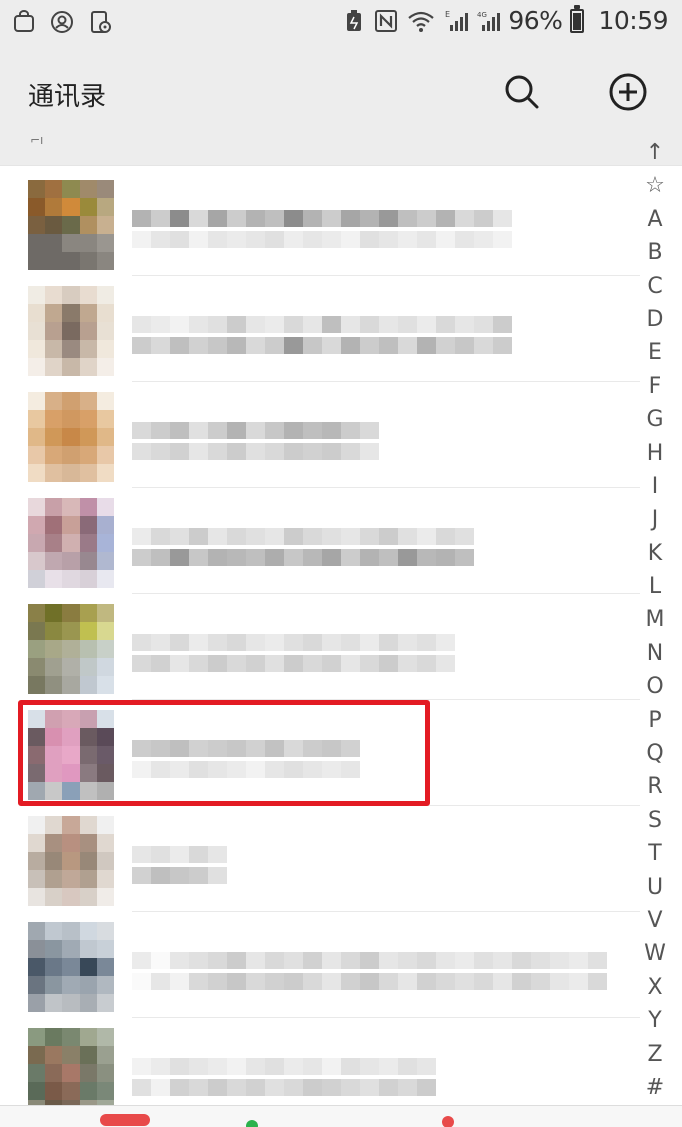 The image size is (682, 1127). I want to click on user-circle-icon, so click(62, 22).